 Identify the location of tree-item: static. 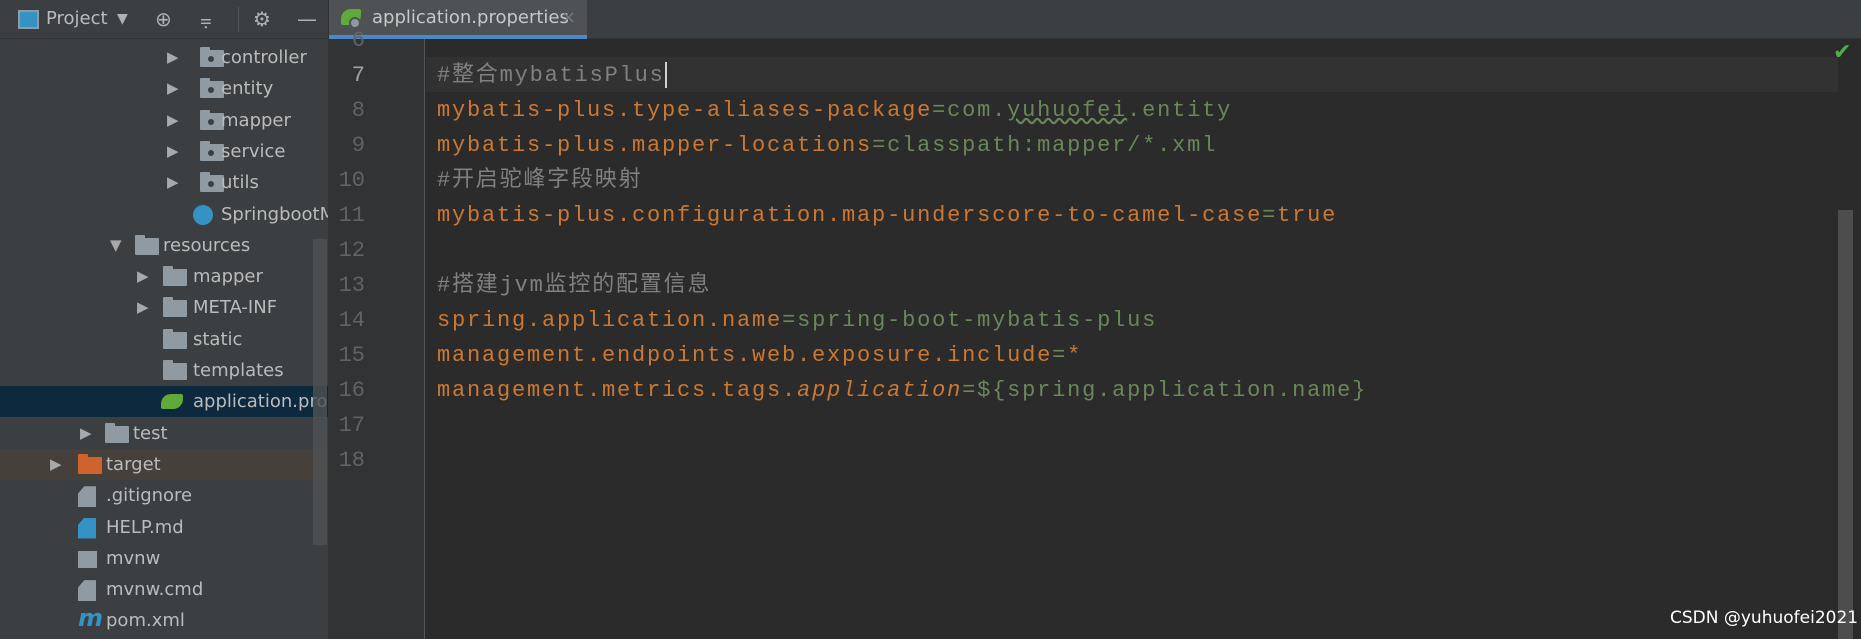
(164, 339).